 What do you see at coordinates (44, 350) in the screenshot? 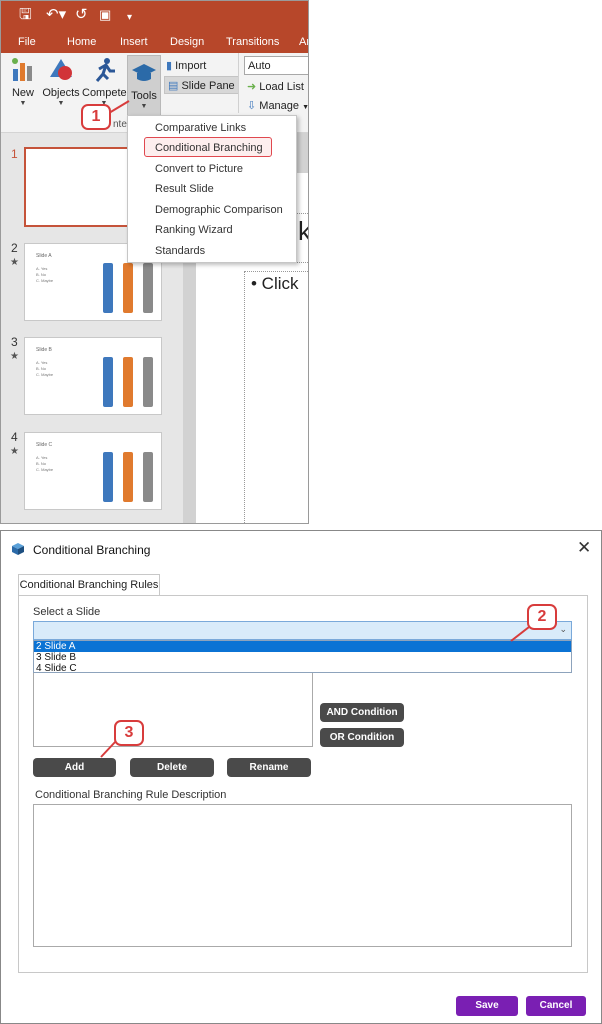
I see `slide-title: Slide B` at bounding box center [44, 350].